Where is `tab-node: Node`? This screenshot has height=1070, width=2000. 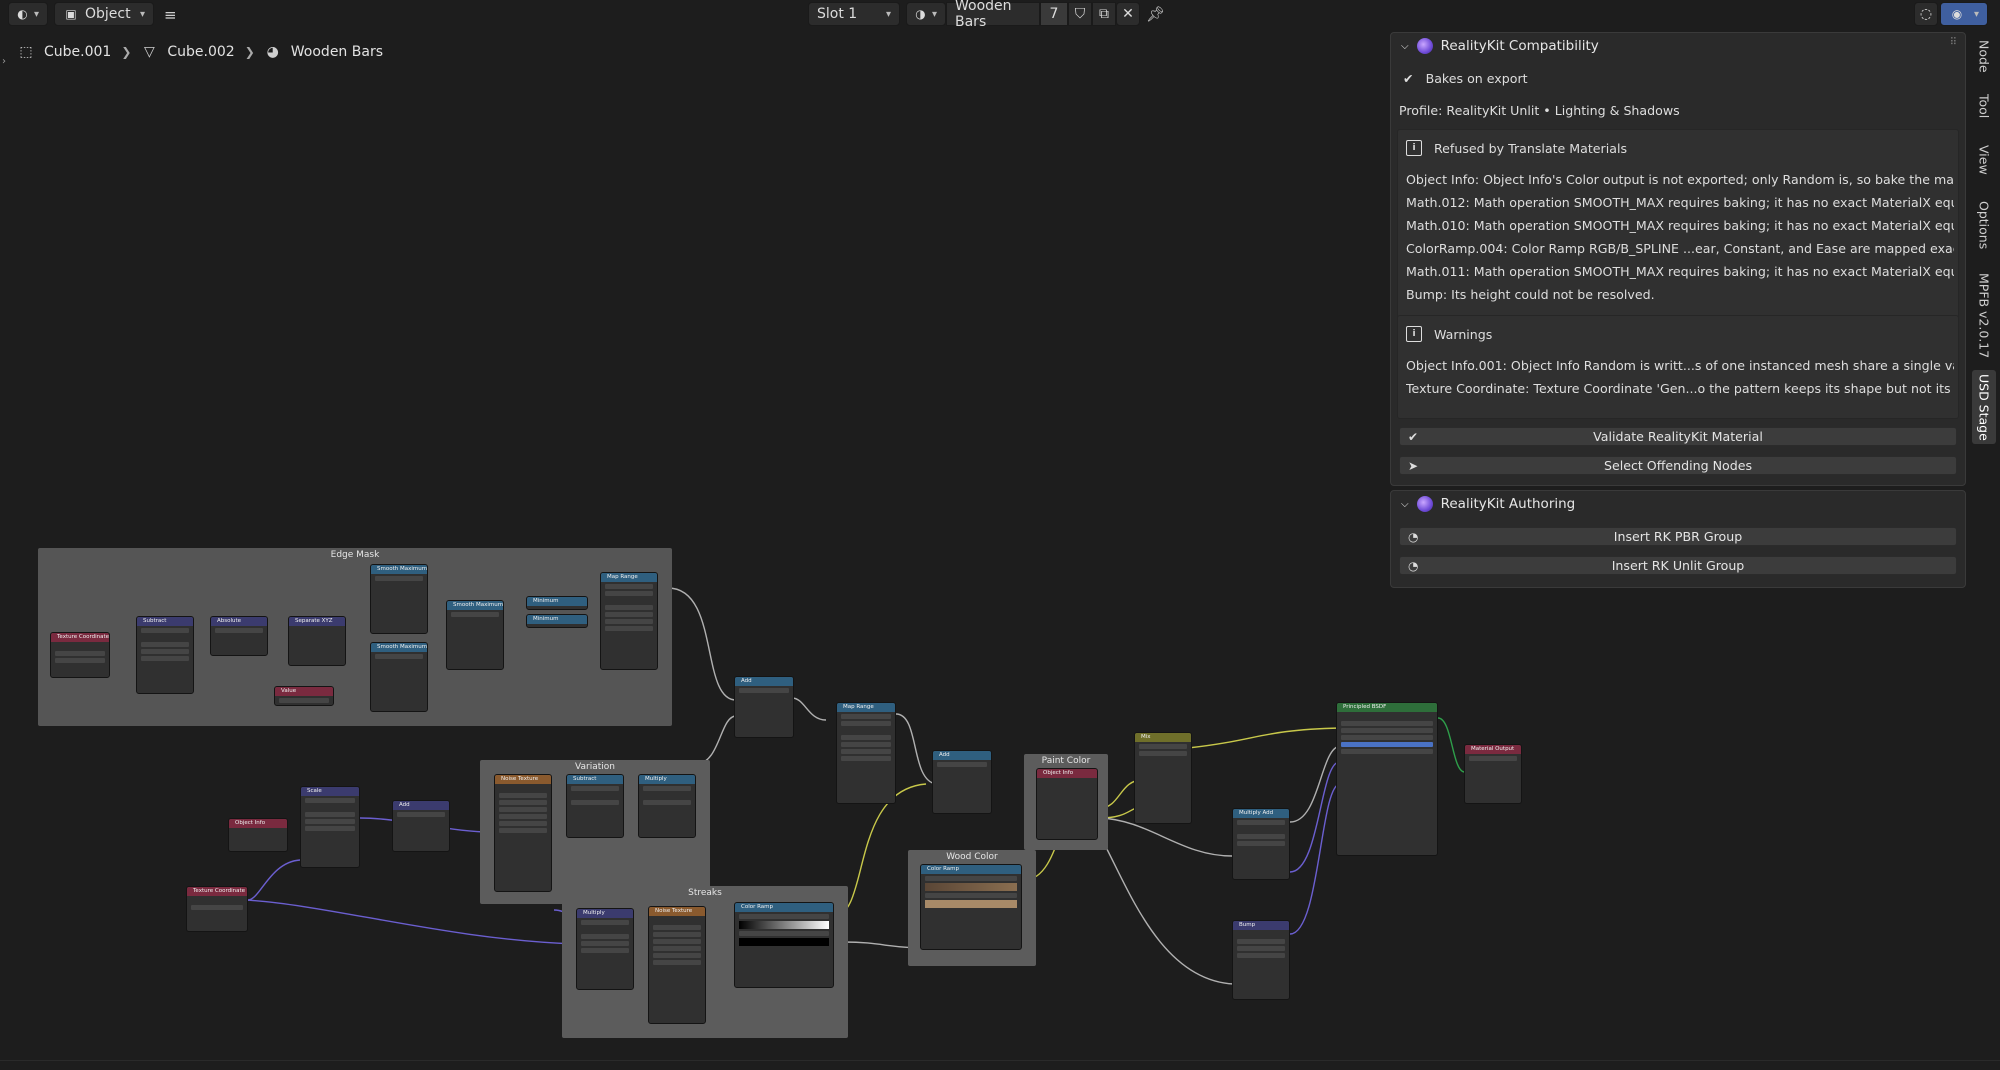 tab-node: Node is located at coordinates (1984, 56).